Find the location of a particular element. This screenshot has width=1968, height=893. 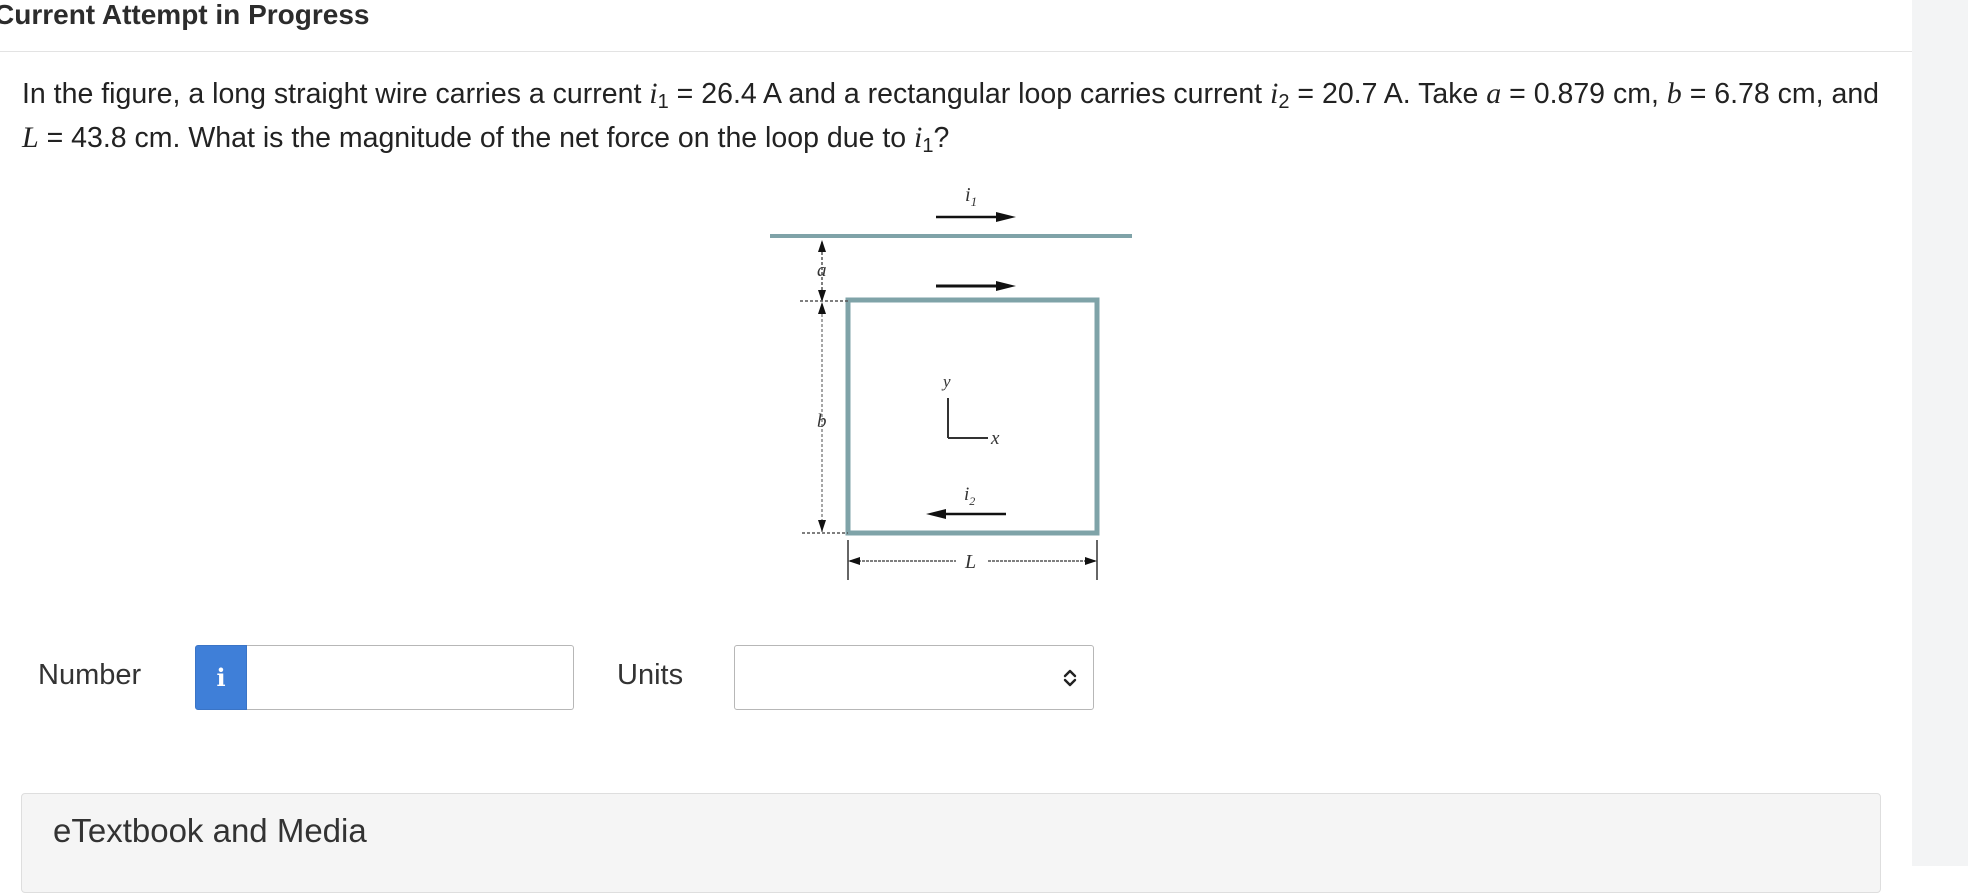

label-a: a is located at coordinates (822, 270).